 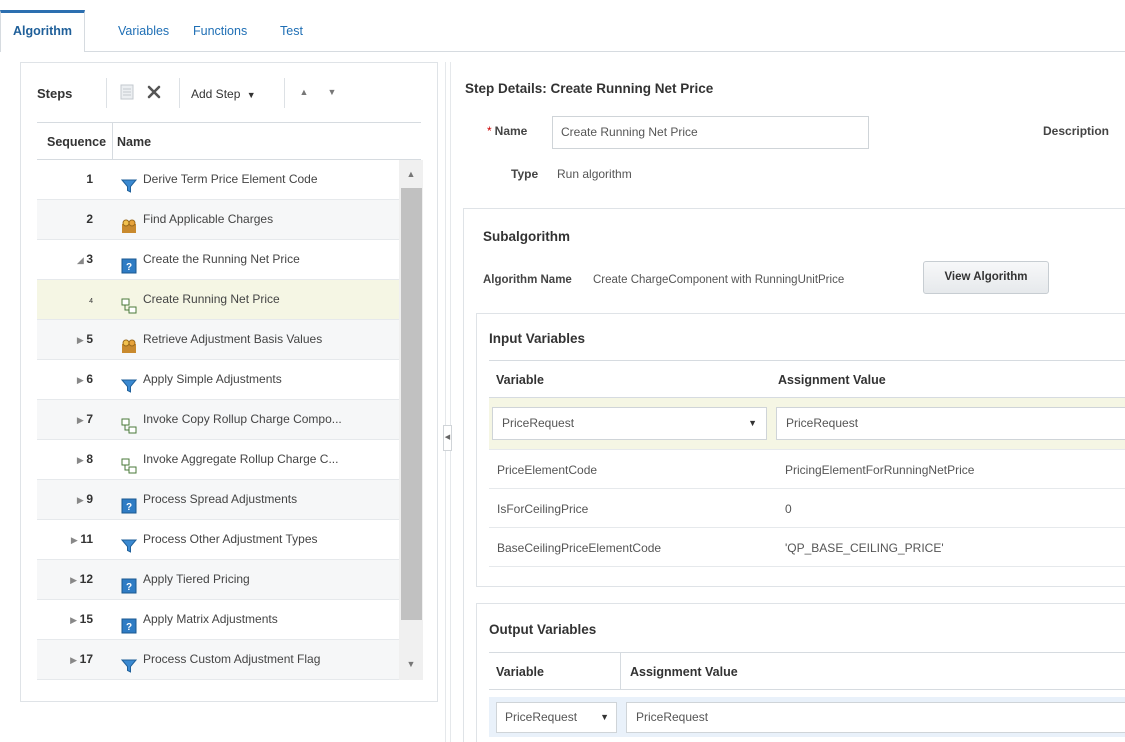 I want to click on collapse-icon: ◢, so click(x=80, y=260).